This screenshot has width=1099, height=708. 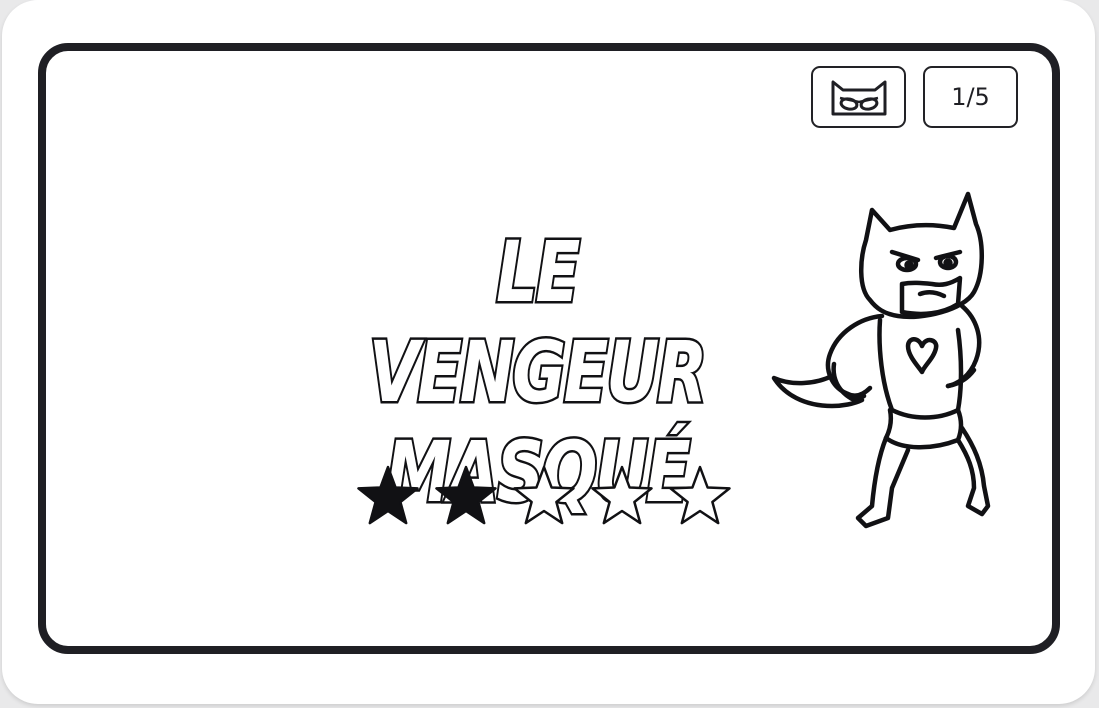 I want to click on difficulty-rating, so click(x=544, y=495).